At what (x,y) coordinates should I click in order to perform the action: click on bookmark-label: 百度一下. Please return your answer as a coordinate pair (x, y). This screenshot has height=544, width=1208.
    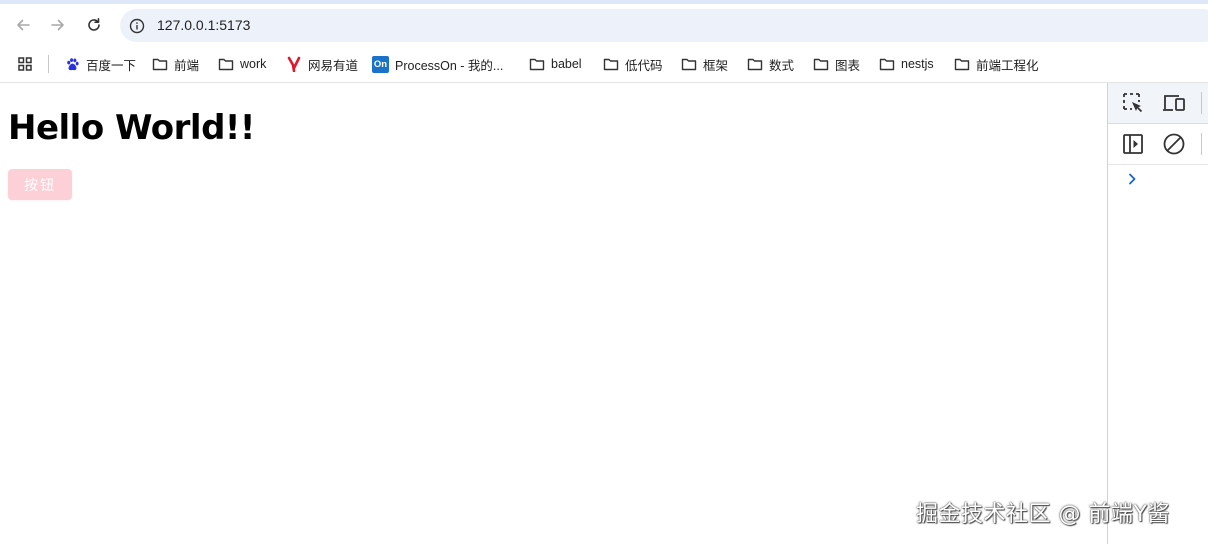
    Looking at the image, I should click on (111, 65).